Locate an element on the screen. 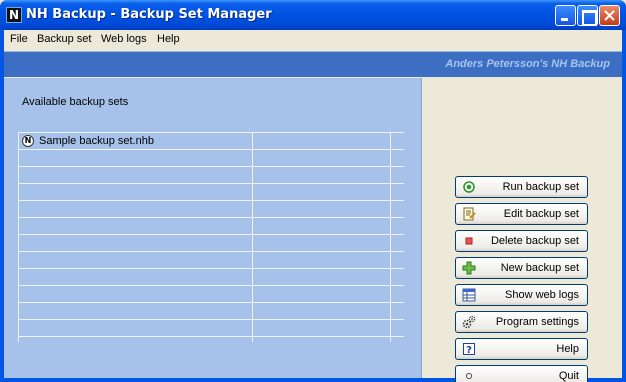 This screenshot has height=382, width=626. delete-square-icon is located at coordinates (469, 241).